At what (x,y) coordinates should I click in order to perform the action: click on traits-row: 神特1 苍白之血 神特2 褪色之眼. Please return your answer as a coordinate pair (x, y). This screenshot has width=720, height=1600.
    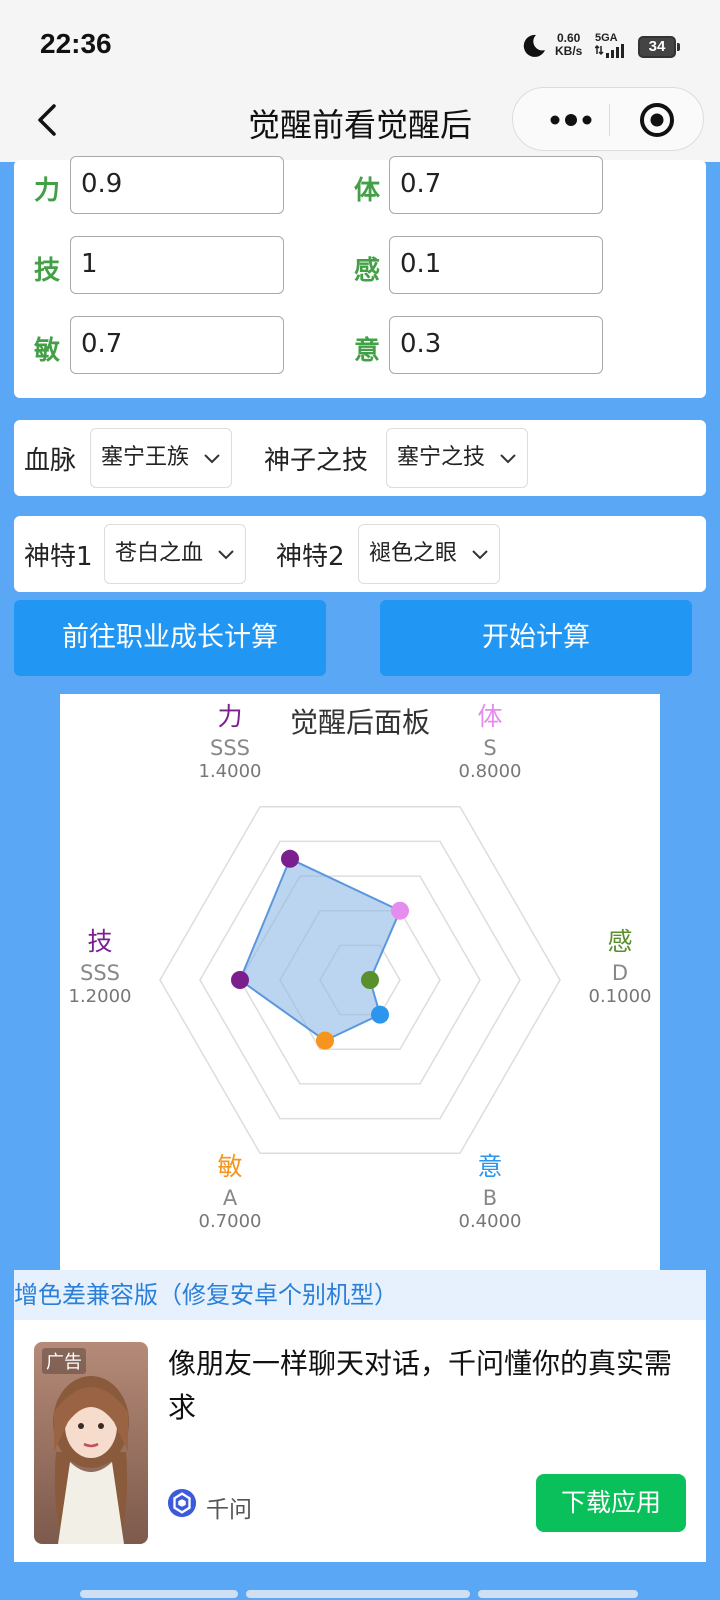
    Looking at the image, I should click on (360, 554).